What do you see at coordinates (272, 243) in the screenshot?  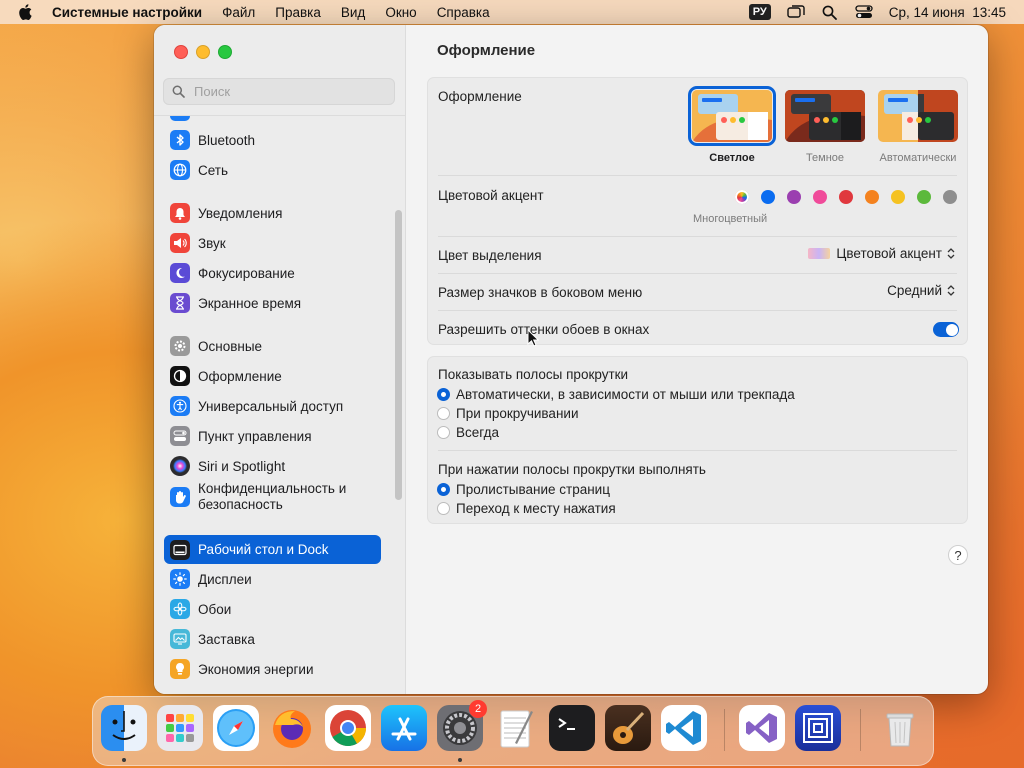 I see `sidebar-item-sound: Звук` at bounding box center [272, 243].